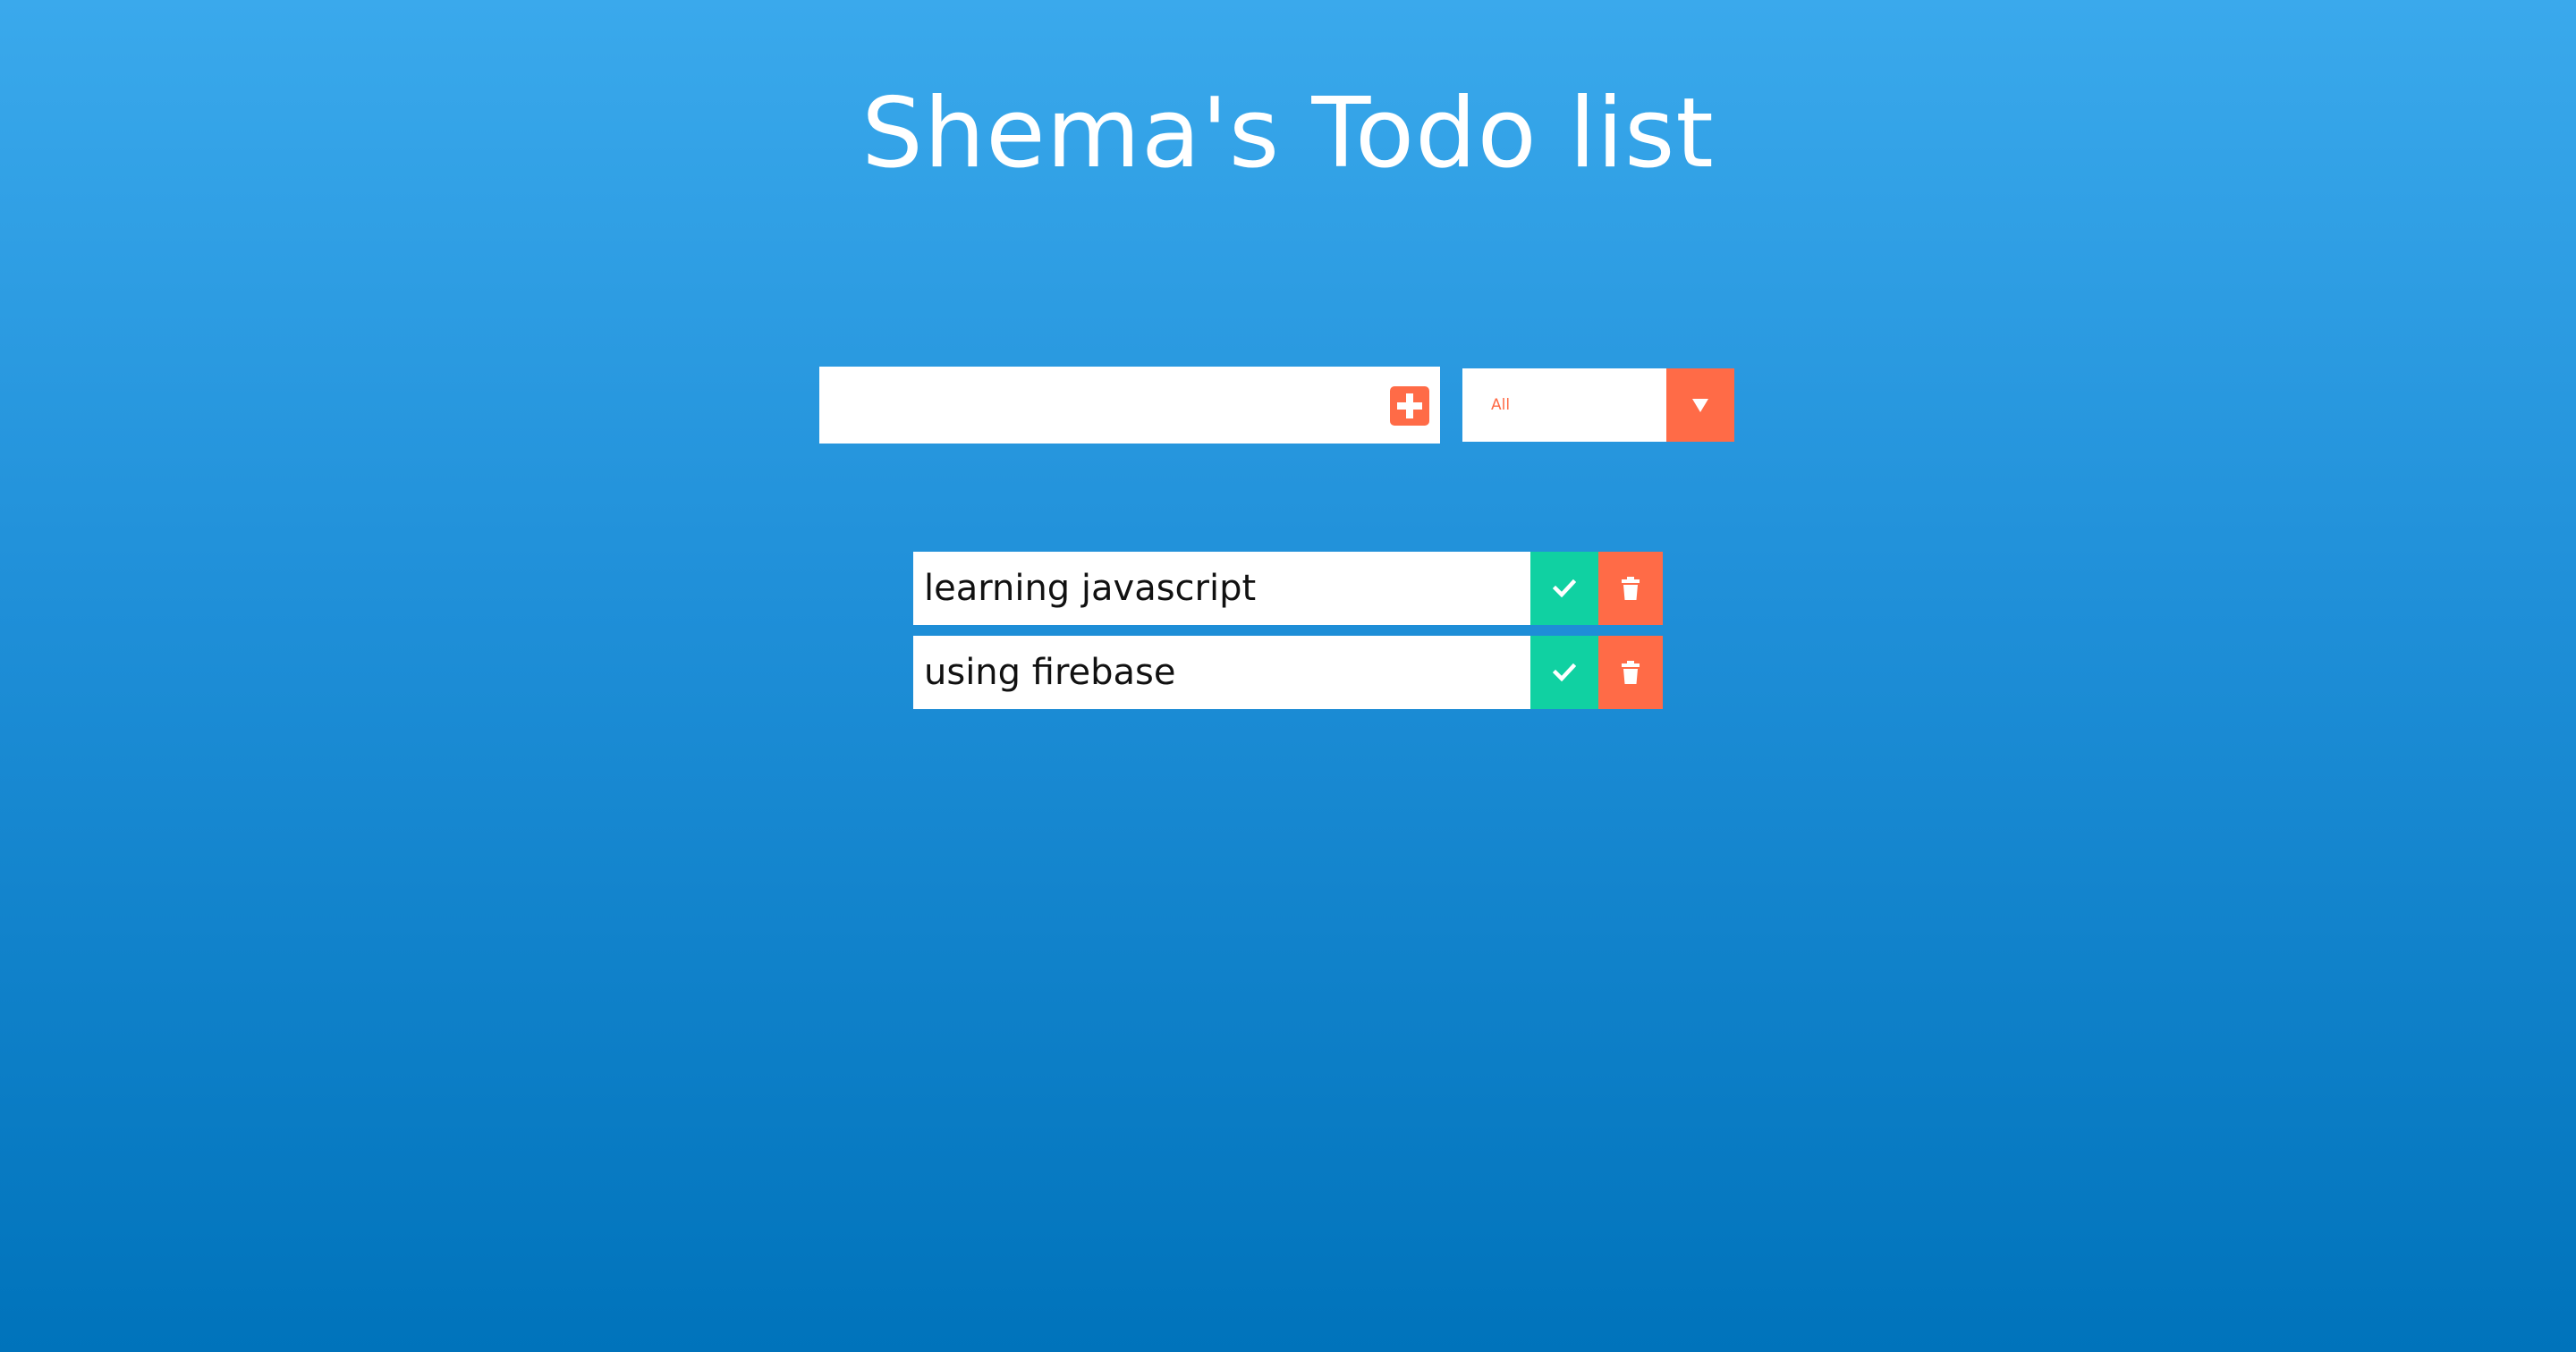  Describe the element at coordinates (1288, 134) in the screenshot. I see `page-title: Shema's Todo list` at that location.